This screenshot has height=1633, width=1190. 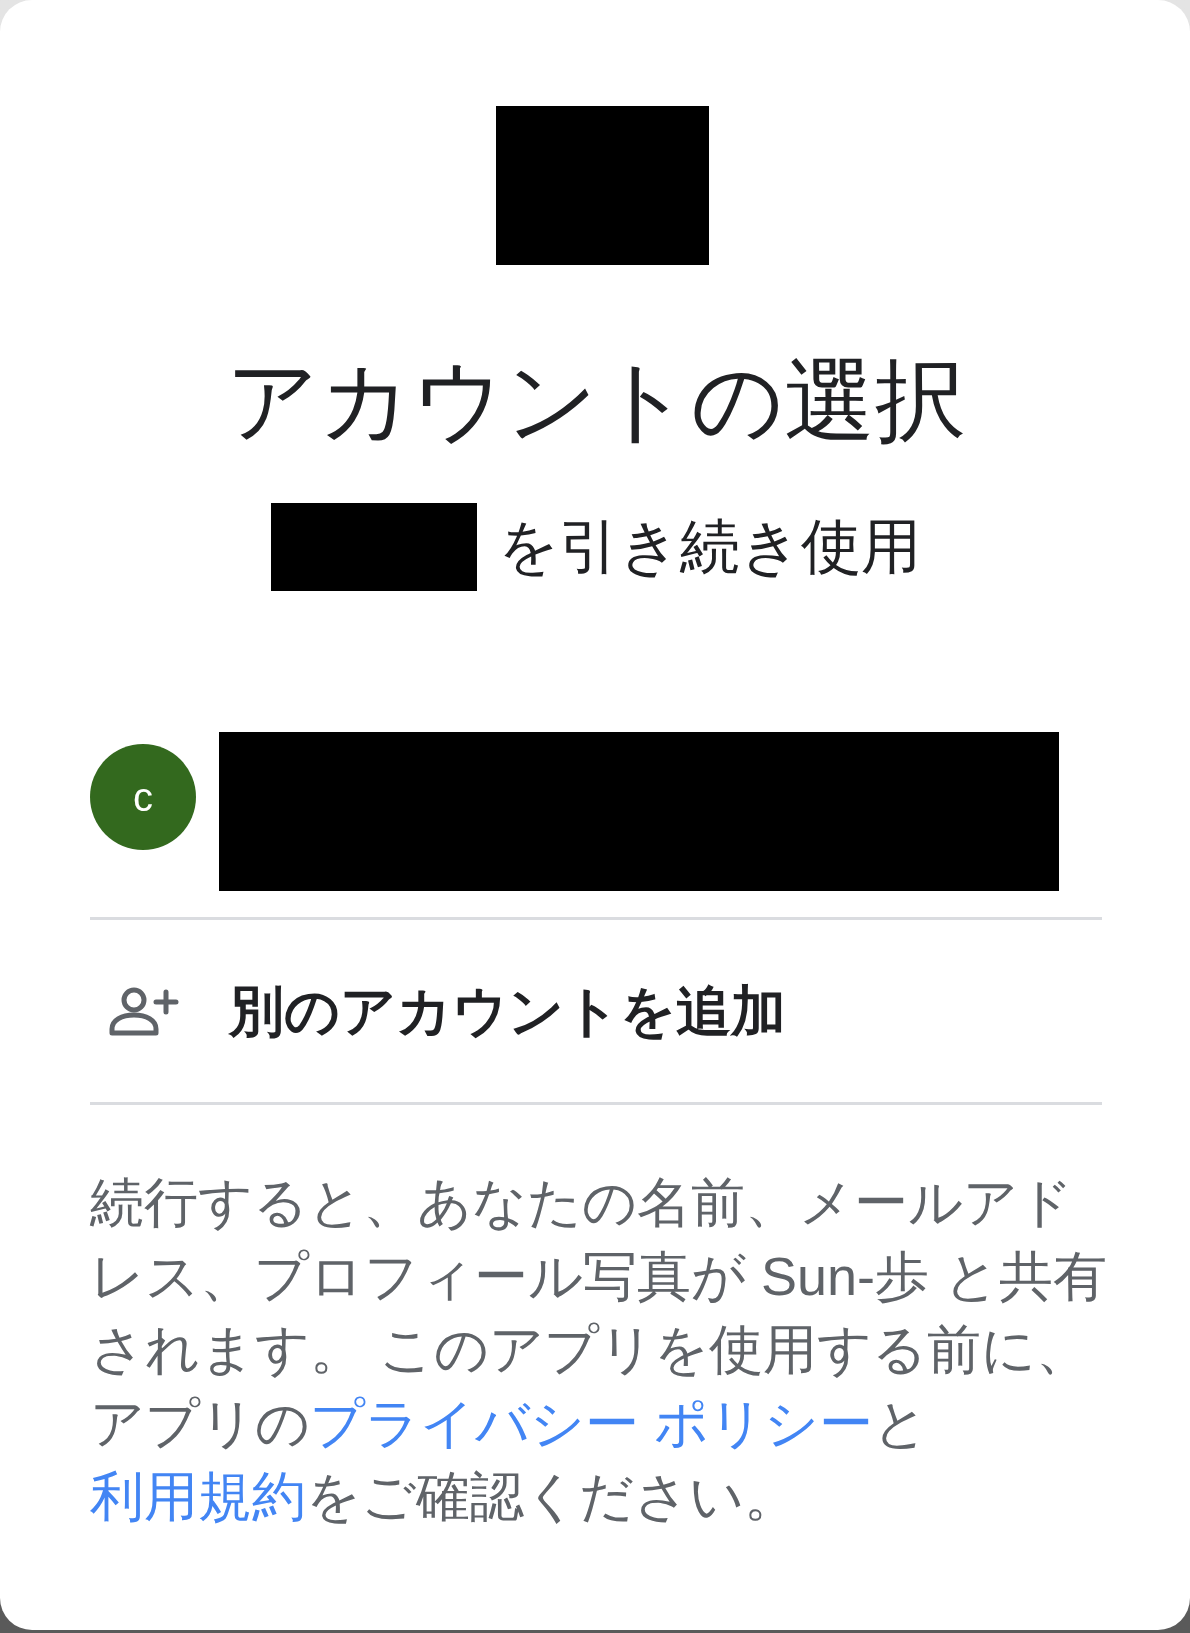 I want to click on add-account-button: 別のアカウントを追加, so click(x=596, y=1011).